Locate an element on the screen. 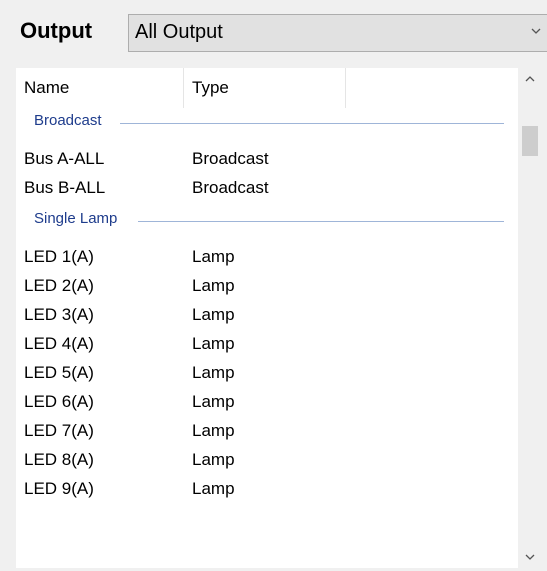  output-filter-value: All Output is located at coordinates (179, 32).